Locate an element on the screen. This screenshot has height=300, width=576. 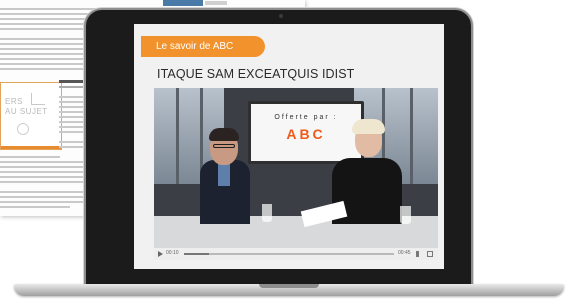
document-tag-secondary is located at coordinates (216, 3).